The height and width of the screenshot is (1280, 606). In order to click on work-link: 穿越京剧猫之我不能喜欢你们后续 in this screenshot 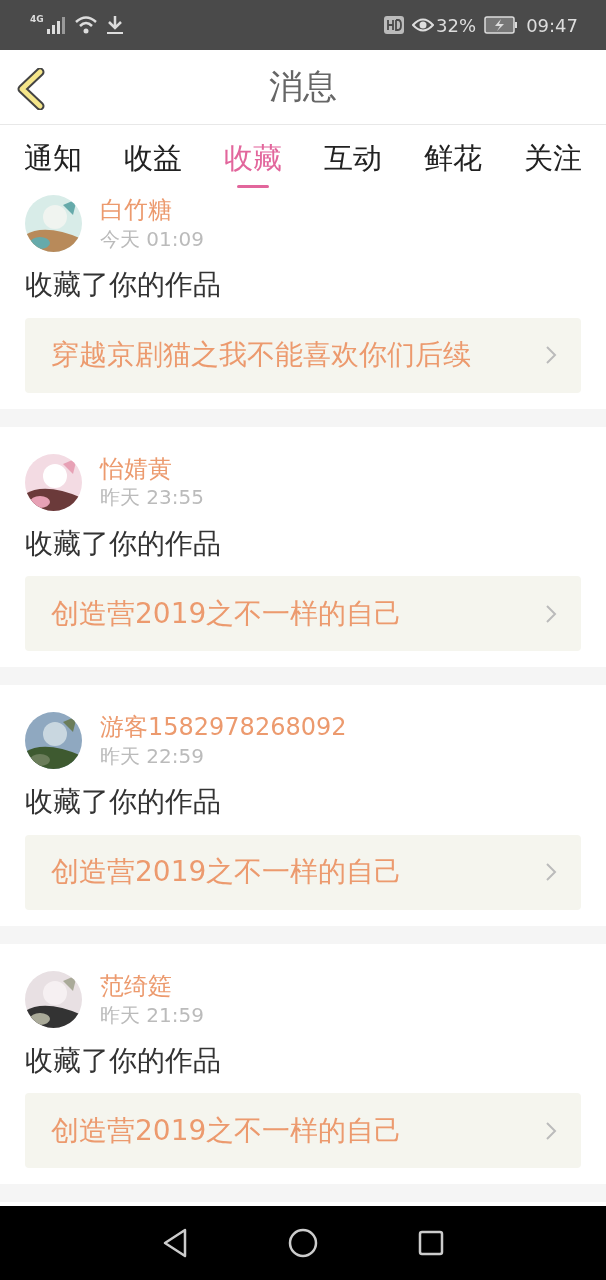, I will do `click(303, 355)`.